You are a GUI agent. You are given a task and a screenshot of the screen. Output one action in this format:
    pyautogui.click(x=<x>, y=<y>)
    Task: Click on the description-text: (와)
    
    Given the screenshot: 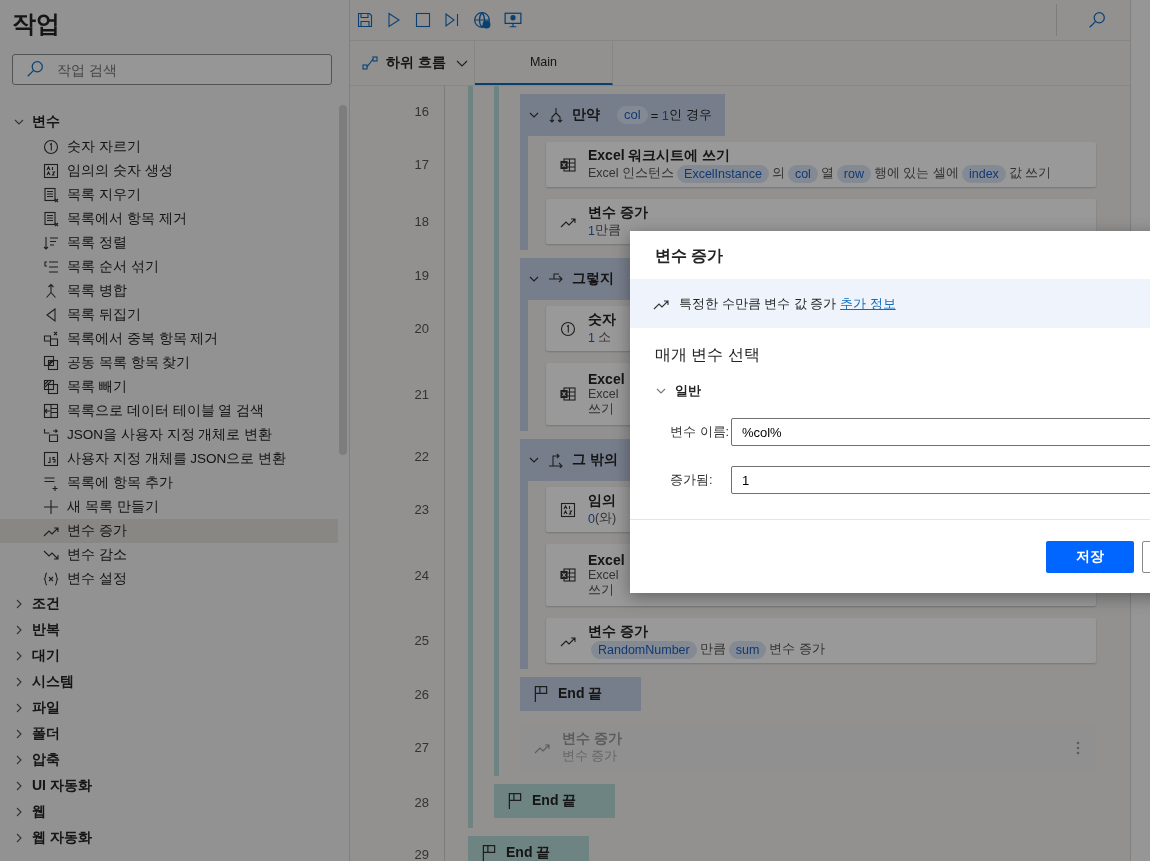 What is the action you would take?
    pyautogui.click(x=605, y=518)
    